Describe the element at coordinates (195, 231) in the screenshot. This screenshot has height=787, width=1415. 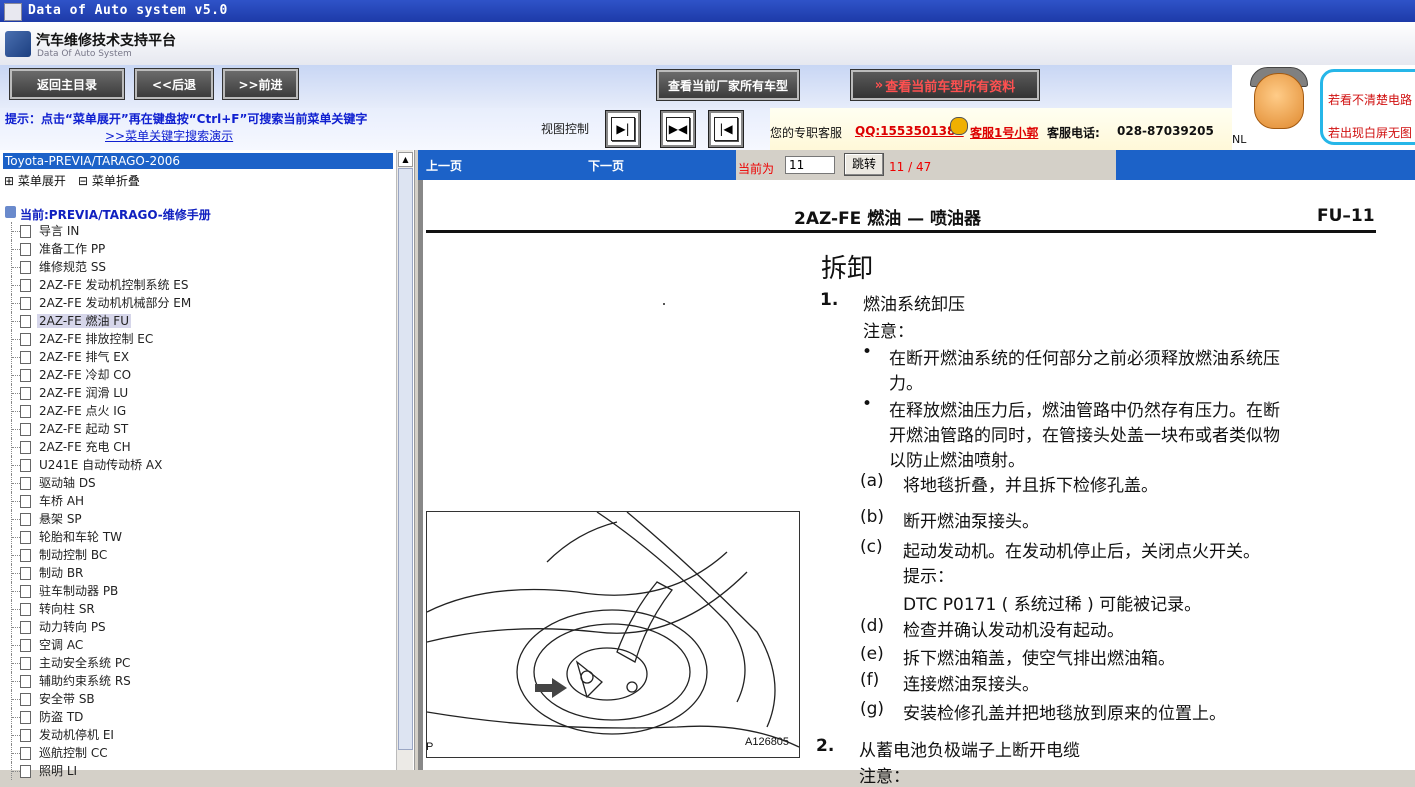
I see `tree-item: 导言 IN` at that location.